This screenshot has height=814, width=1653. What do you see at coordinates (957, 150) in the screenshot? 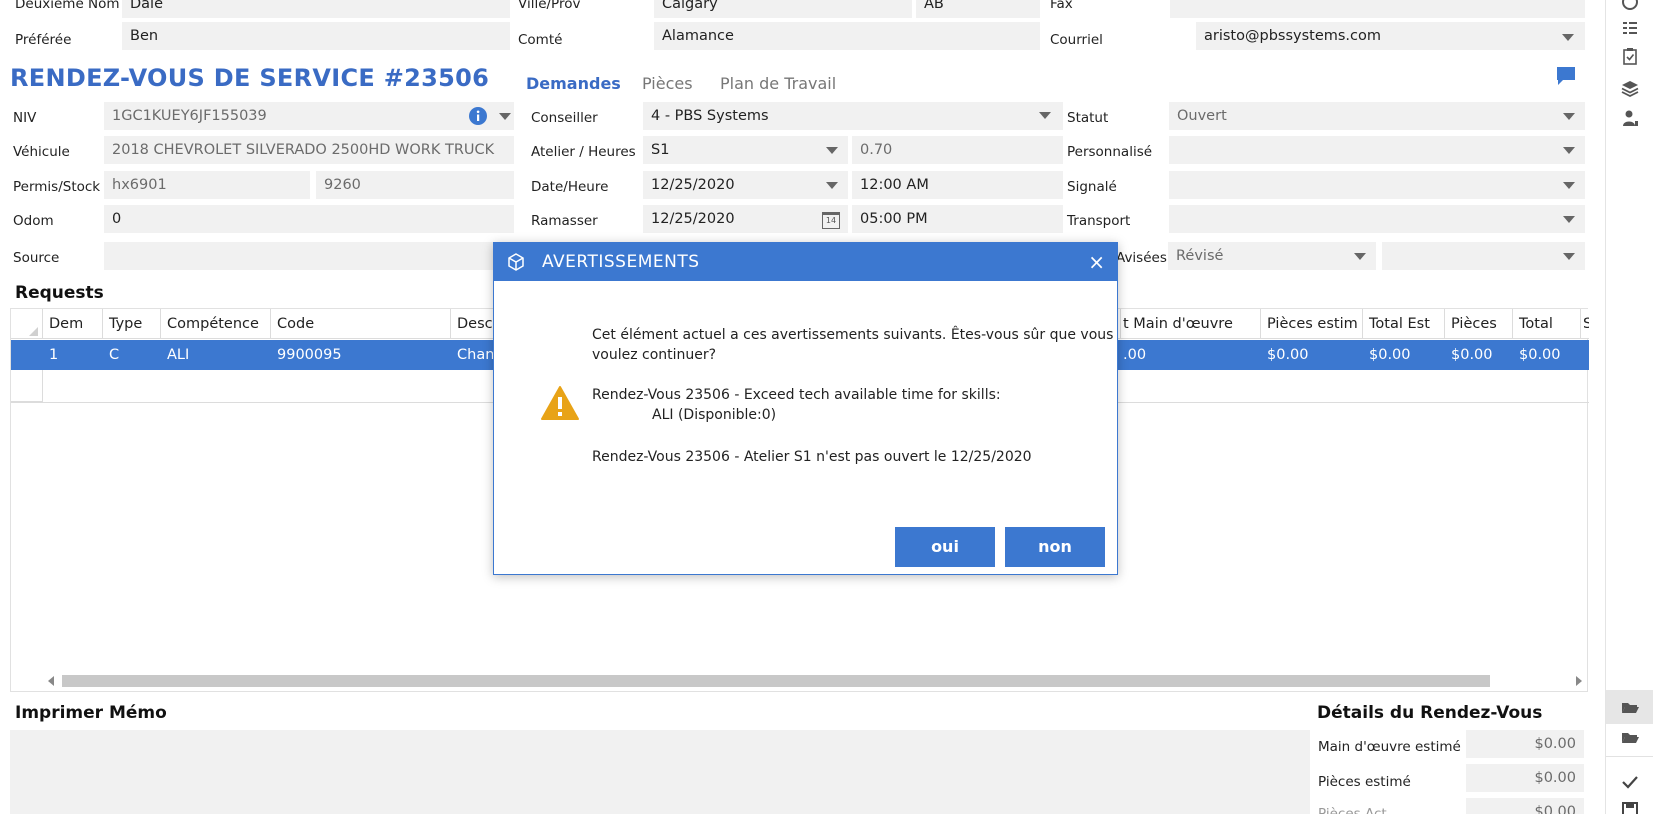
I see `hours-field: 0.70` at bounding box center [957, 150].